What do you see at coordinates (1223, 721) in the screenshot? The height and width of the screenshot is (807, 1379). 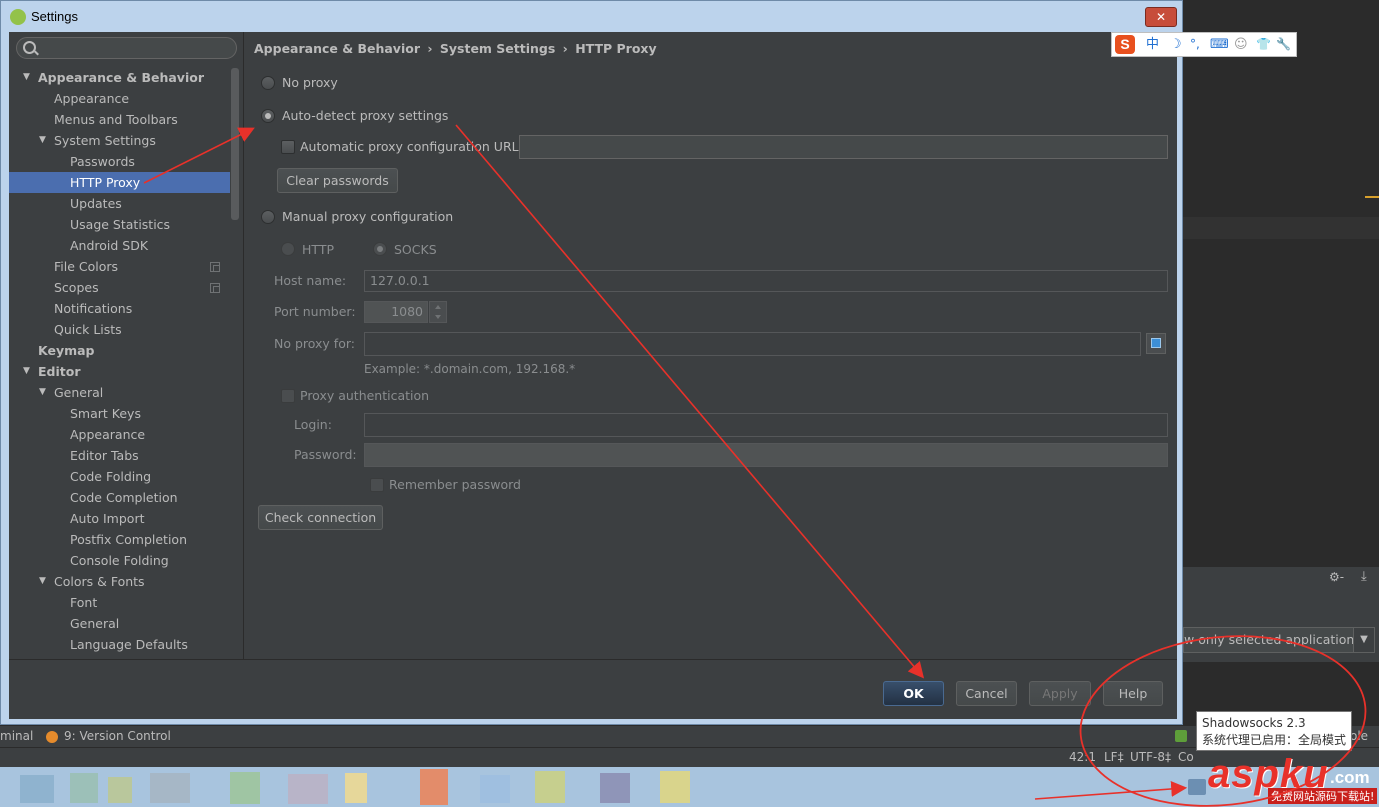 I see `annotation-circle` at bounding box center [1223, 721].